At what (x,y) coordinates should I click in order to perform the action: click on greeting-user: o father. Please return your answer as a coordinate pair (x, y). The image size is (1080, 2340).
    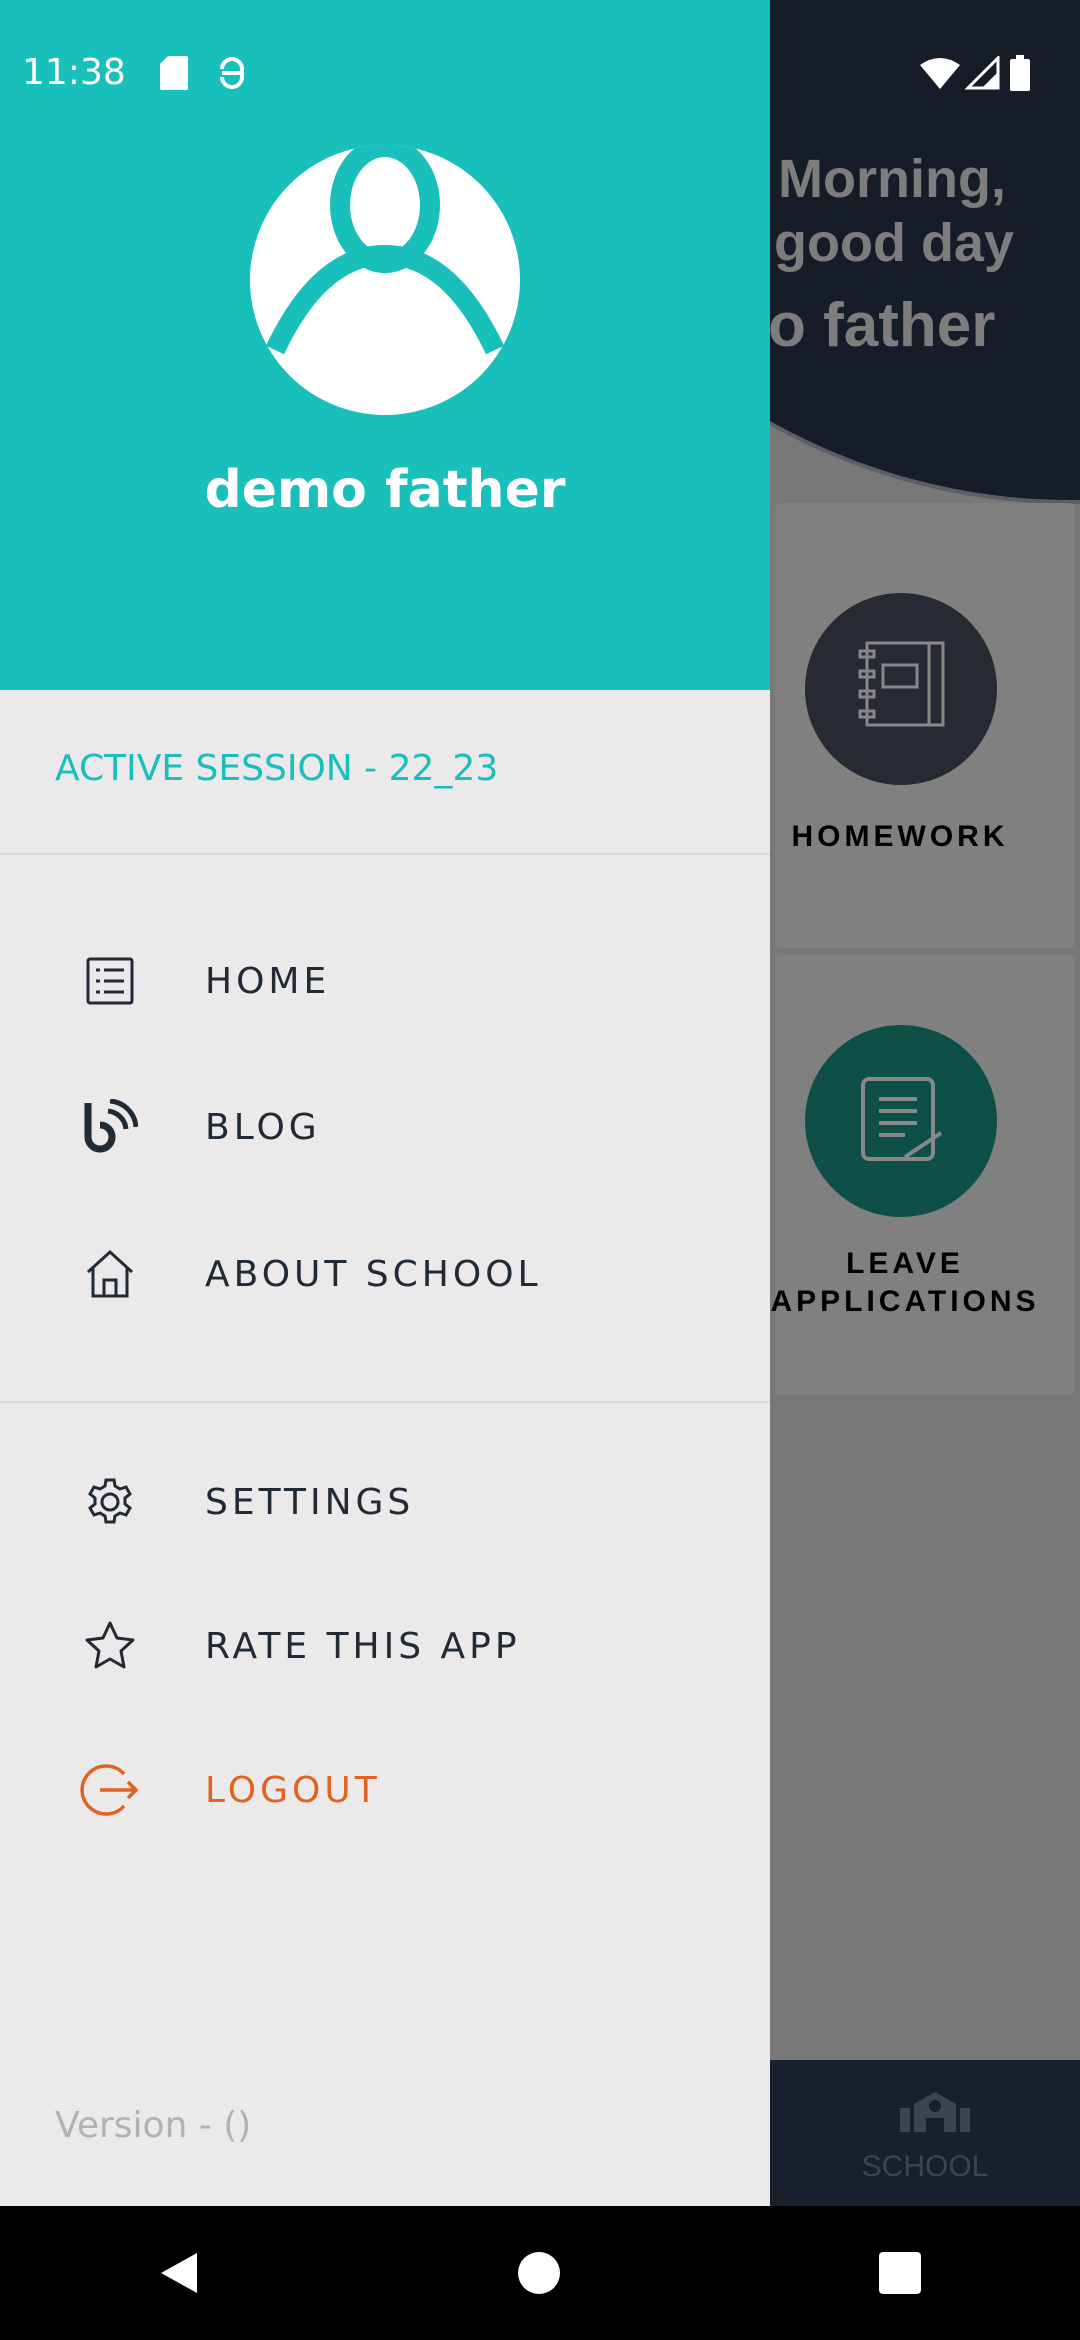
    Looking at the image, I should click on (882, 325).